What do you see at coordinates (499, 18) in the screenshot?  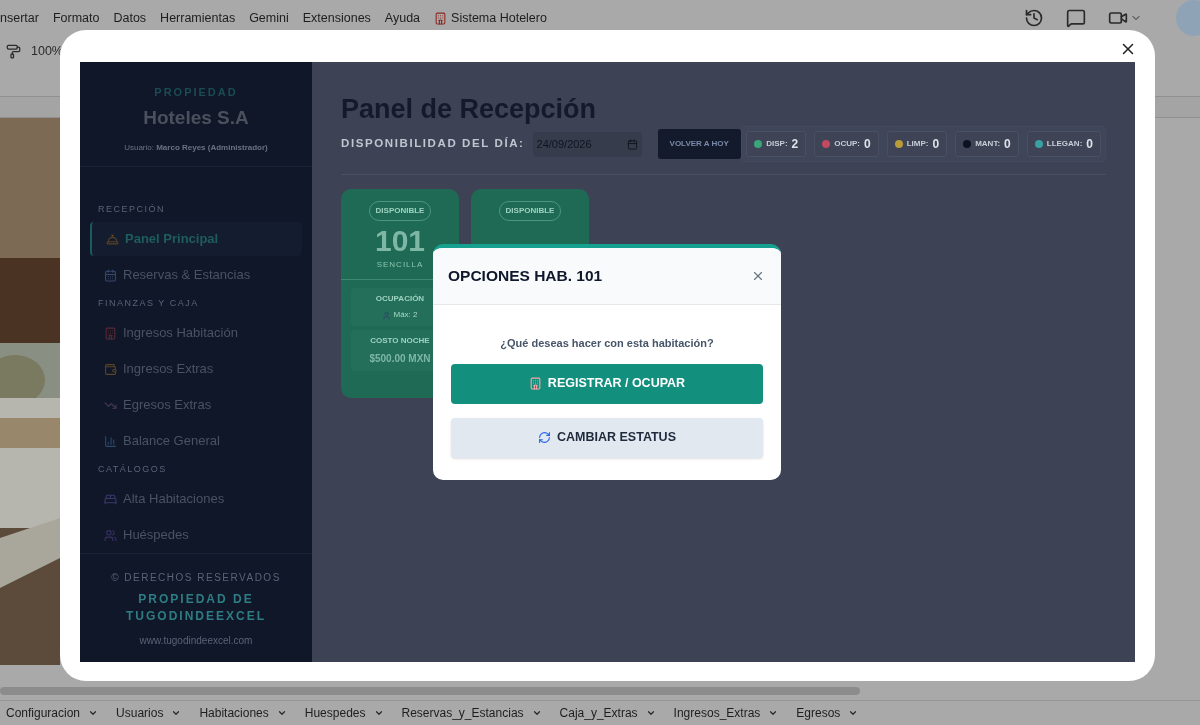 I see `menu-item: Sistema Hotelero` at bounding box center [499, 18].